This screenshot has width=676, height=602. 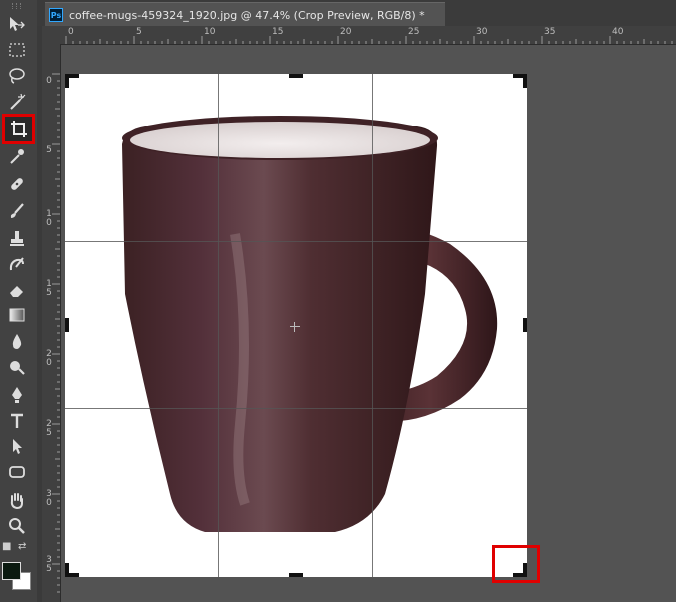 I want to click on ruler-label: 35, so click(x=550, y=32).